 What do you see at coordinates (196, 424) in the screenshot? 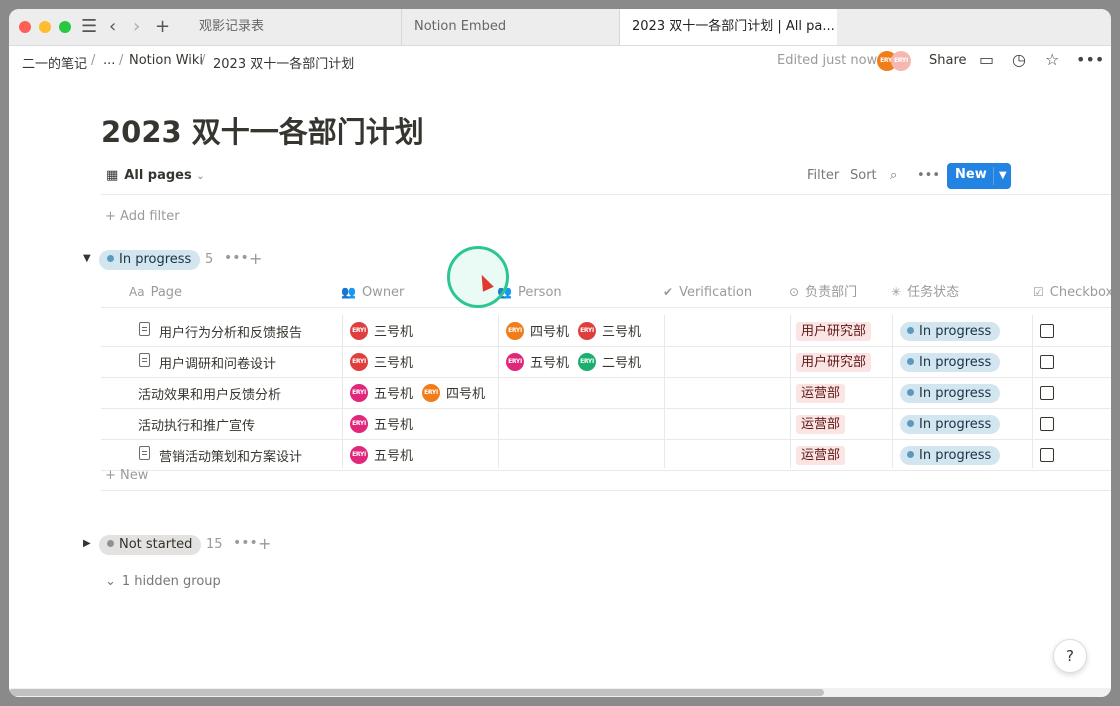
I see `page-title-text: 活动执行和推广宣传` at bounding box center [196, 424].